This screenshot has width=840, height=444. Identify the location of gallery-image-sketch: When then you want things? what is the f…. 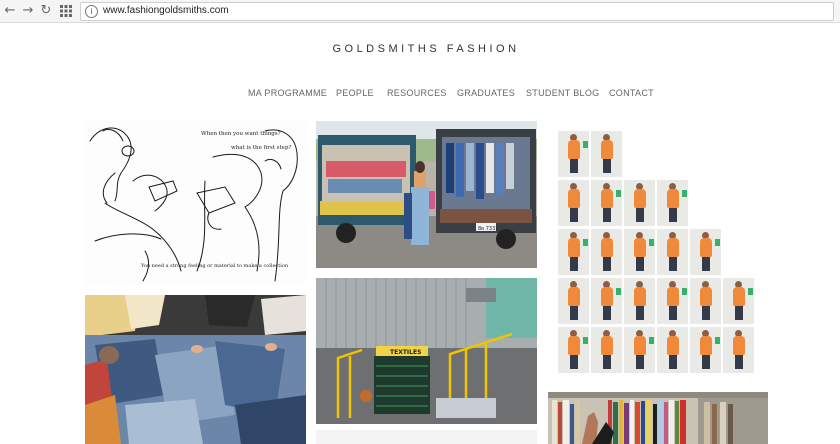
(195, 203).